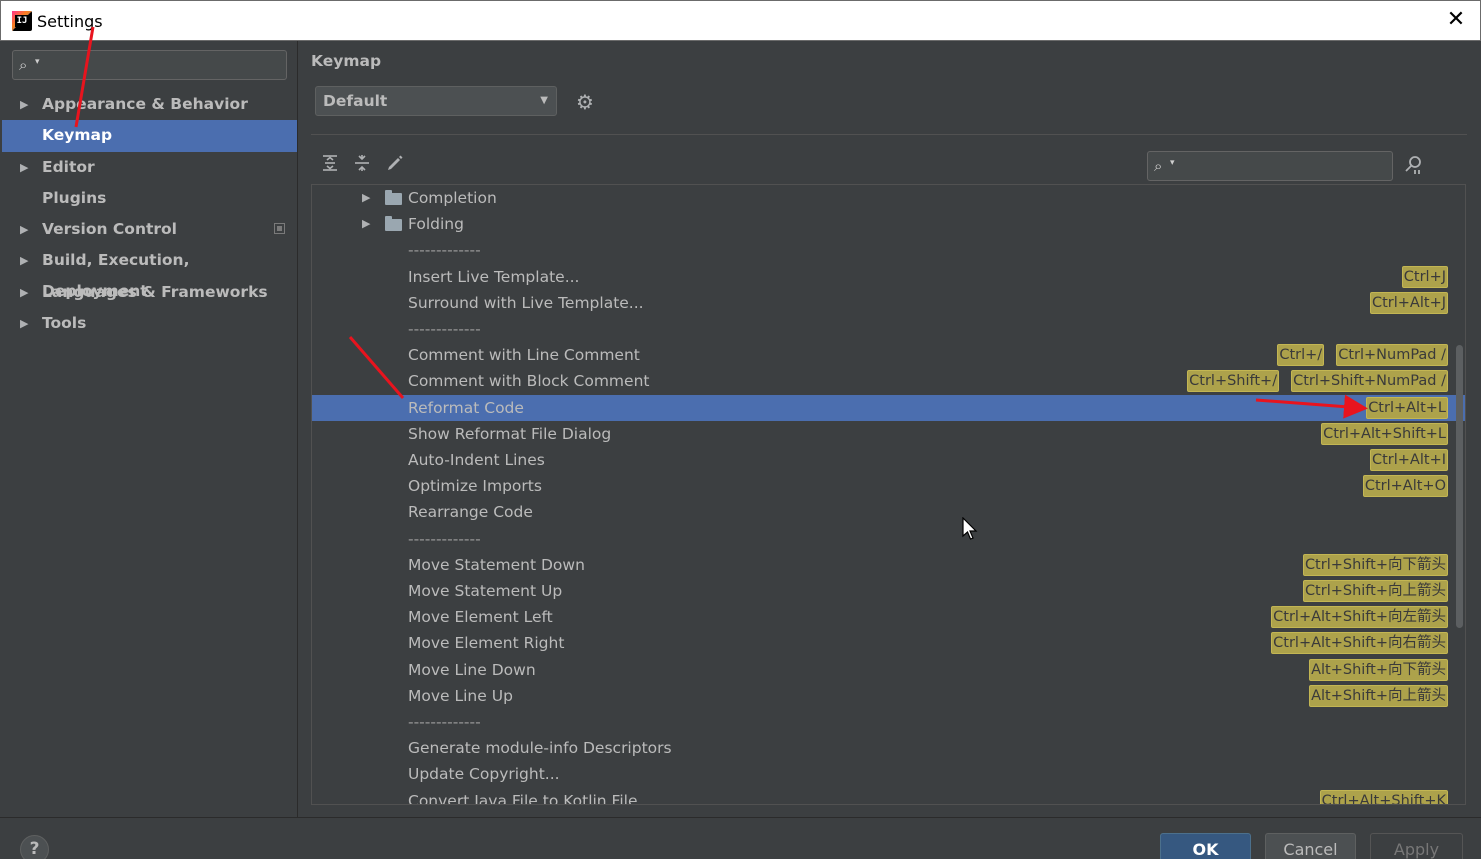 The image size is (1481, 859). I want to click on shortcut-badge: Ctrl+NumPad /, so click(1392, 355).